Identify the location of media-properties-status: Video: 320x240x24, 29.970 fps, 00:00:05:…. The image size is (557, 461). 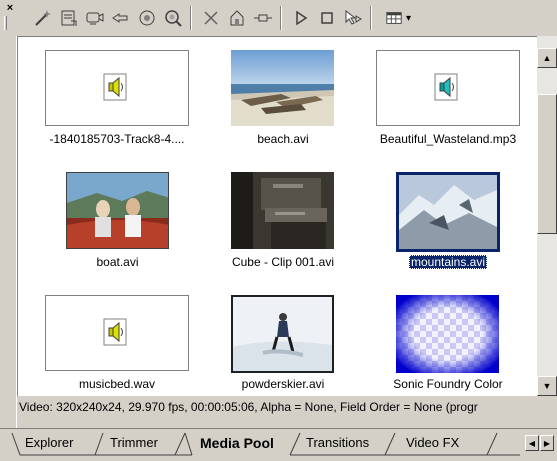
(287, 407).